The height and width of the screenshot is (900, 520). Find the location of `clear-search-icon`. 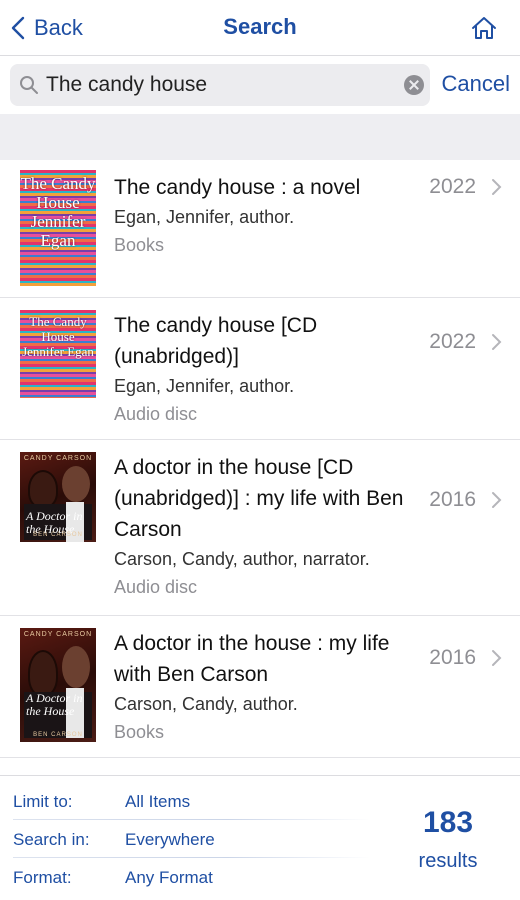

clear-search-icon is located at coordinates (414, 85).